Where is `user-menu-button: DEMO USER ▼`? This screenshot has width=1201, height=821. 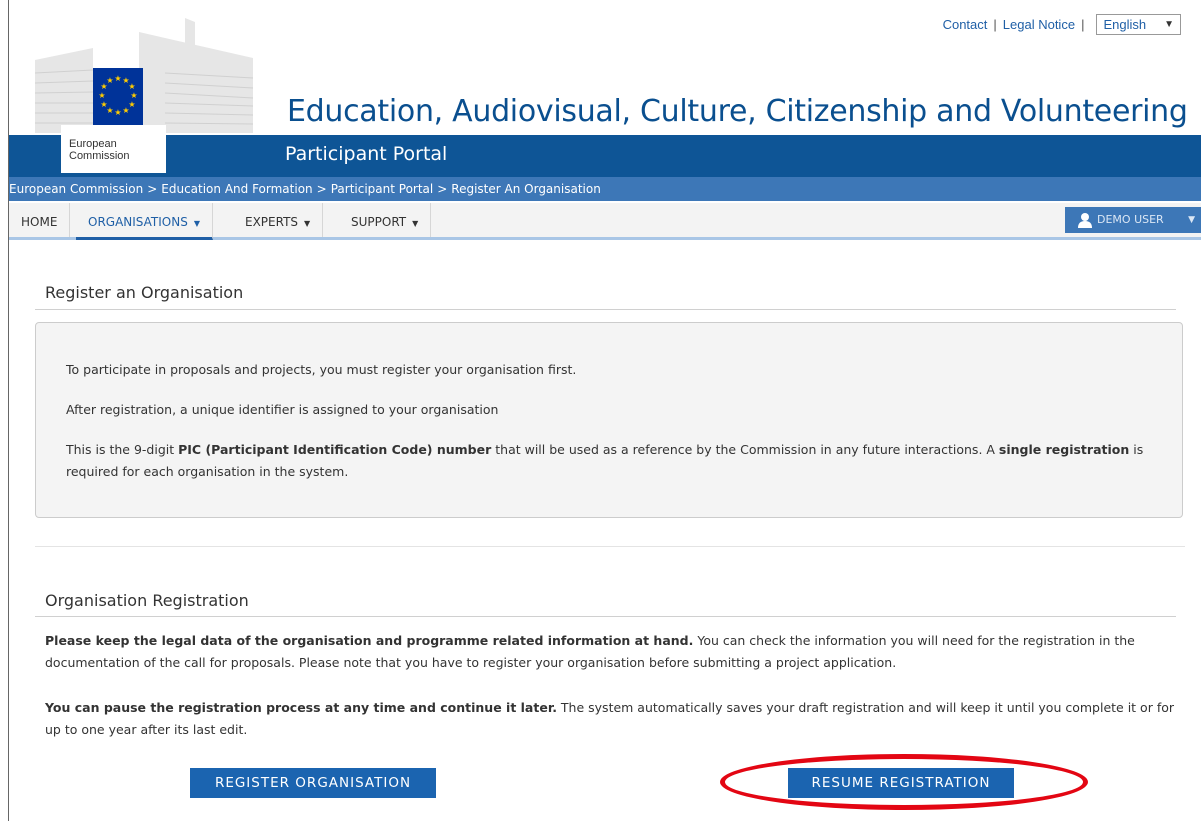
user-menu-button: DEMO USER ▼ is located at coordinates (1133, 220).